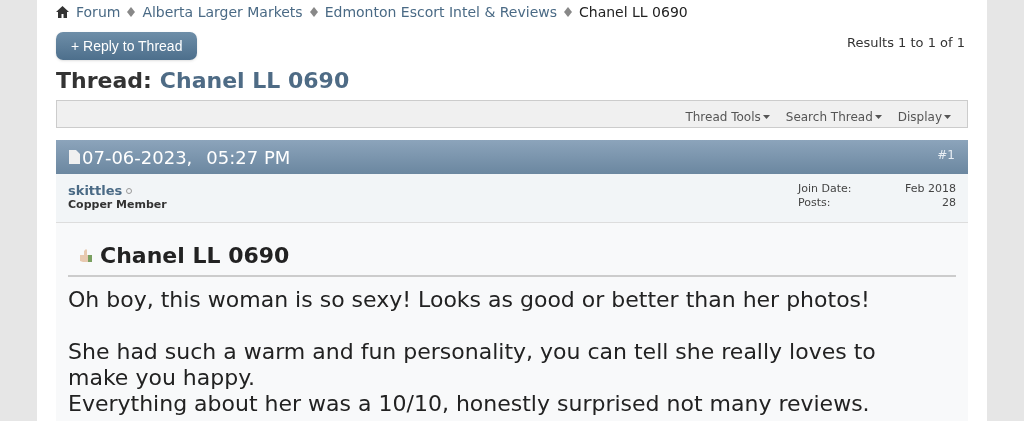 The image size is (1024, 421). I want to click on thread-title: Chanel LL 0690, so click(254, 81).